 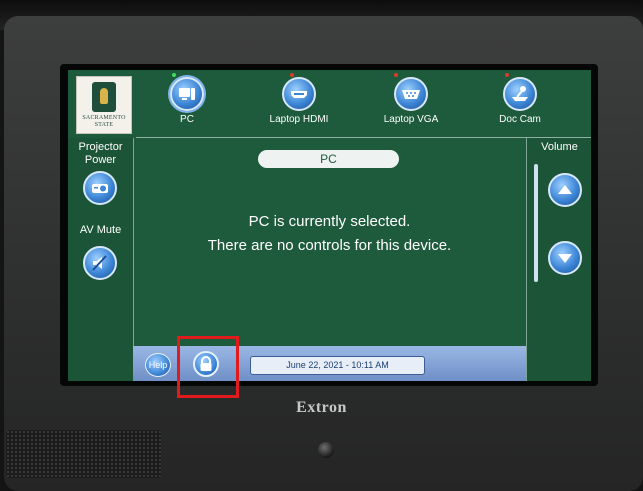 I want to click on status-message-line1: PC is currently selected., so click(x=329, y=221).